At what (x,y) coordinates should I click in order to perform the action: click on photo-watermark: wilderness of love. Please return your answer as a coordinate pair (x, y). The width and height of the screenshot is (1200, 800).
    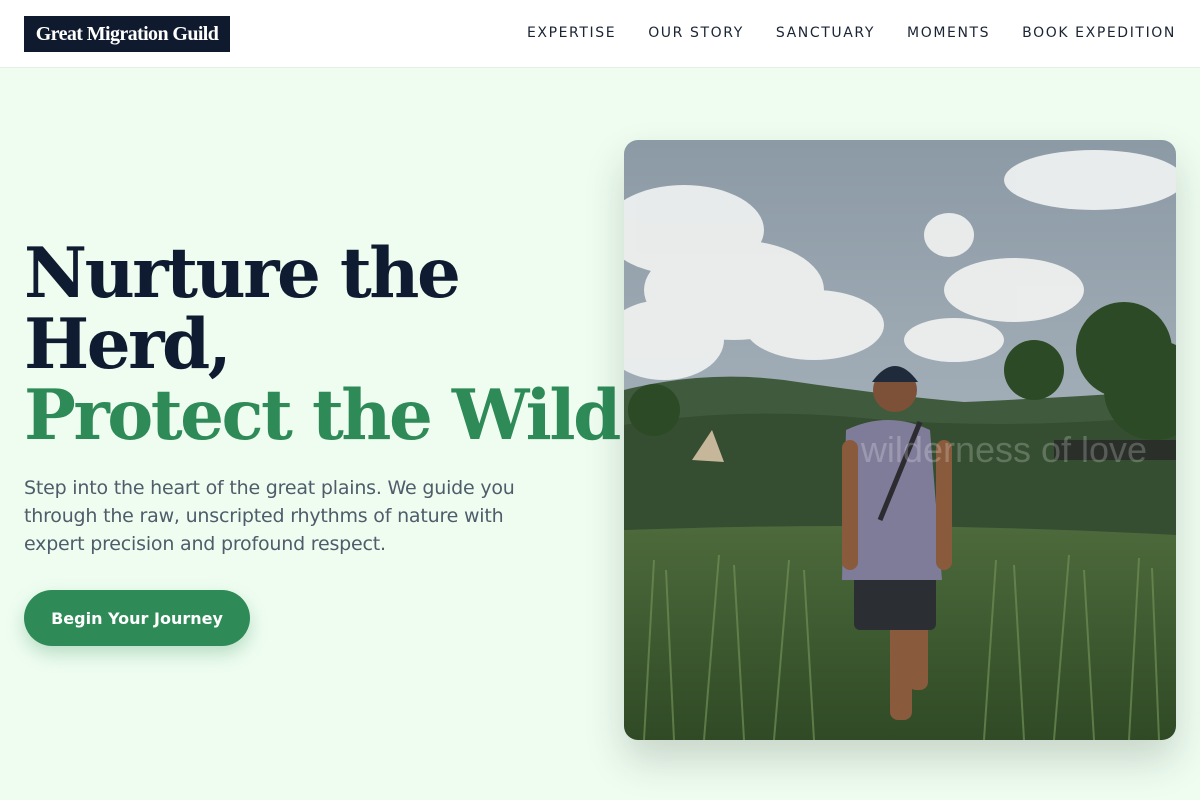
    Looking at the image, I should click on (1003, 449).